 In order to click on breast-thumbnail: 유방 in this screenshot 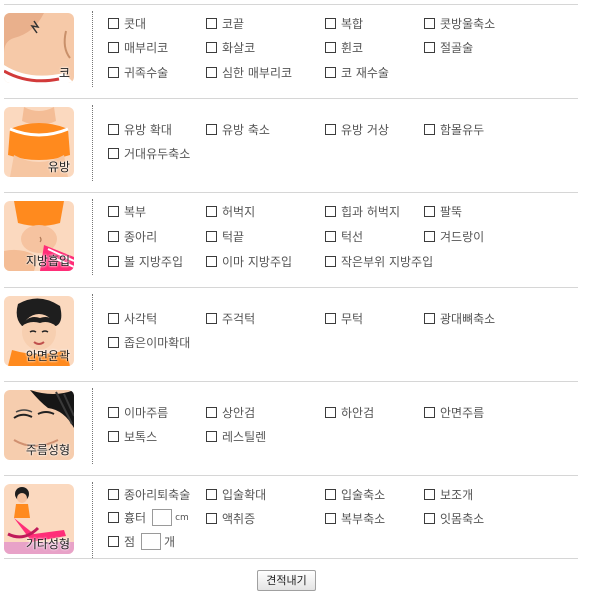, I will do `click(39, 142)`.